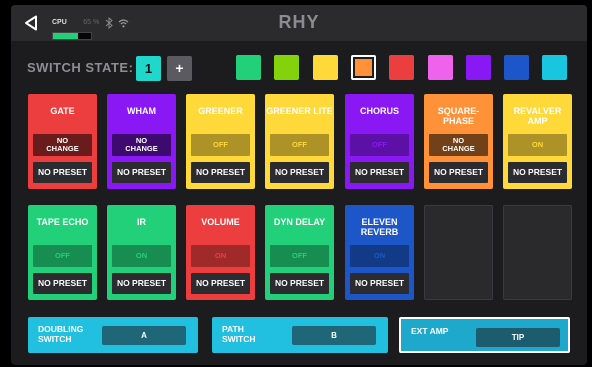  I want to click on block-name: REVALVER AMP, so click(537, 116).